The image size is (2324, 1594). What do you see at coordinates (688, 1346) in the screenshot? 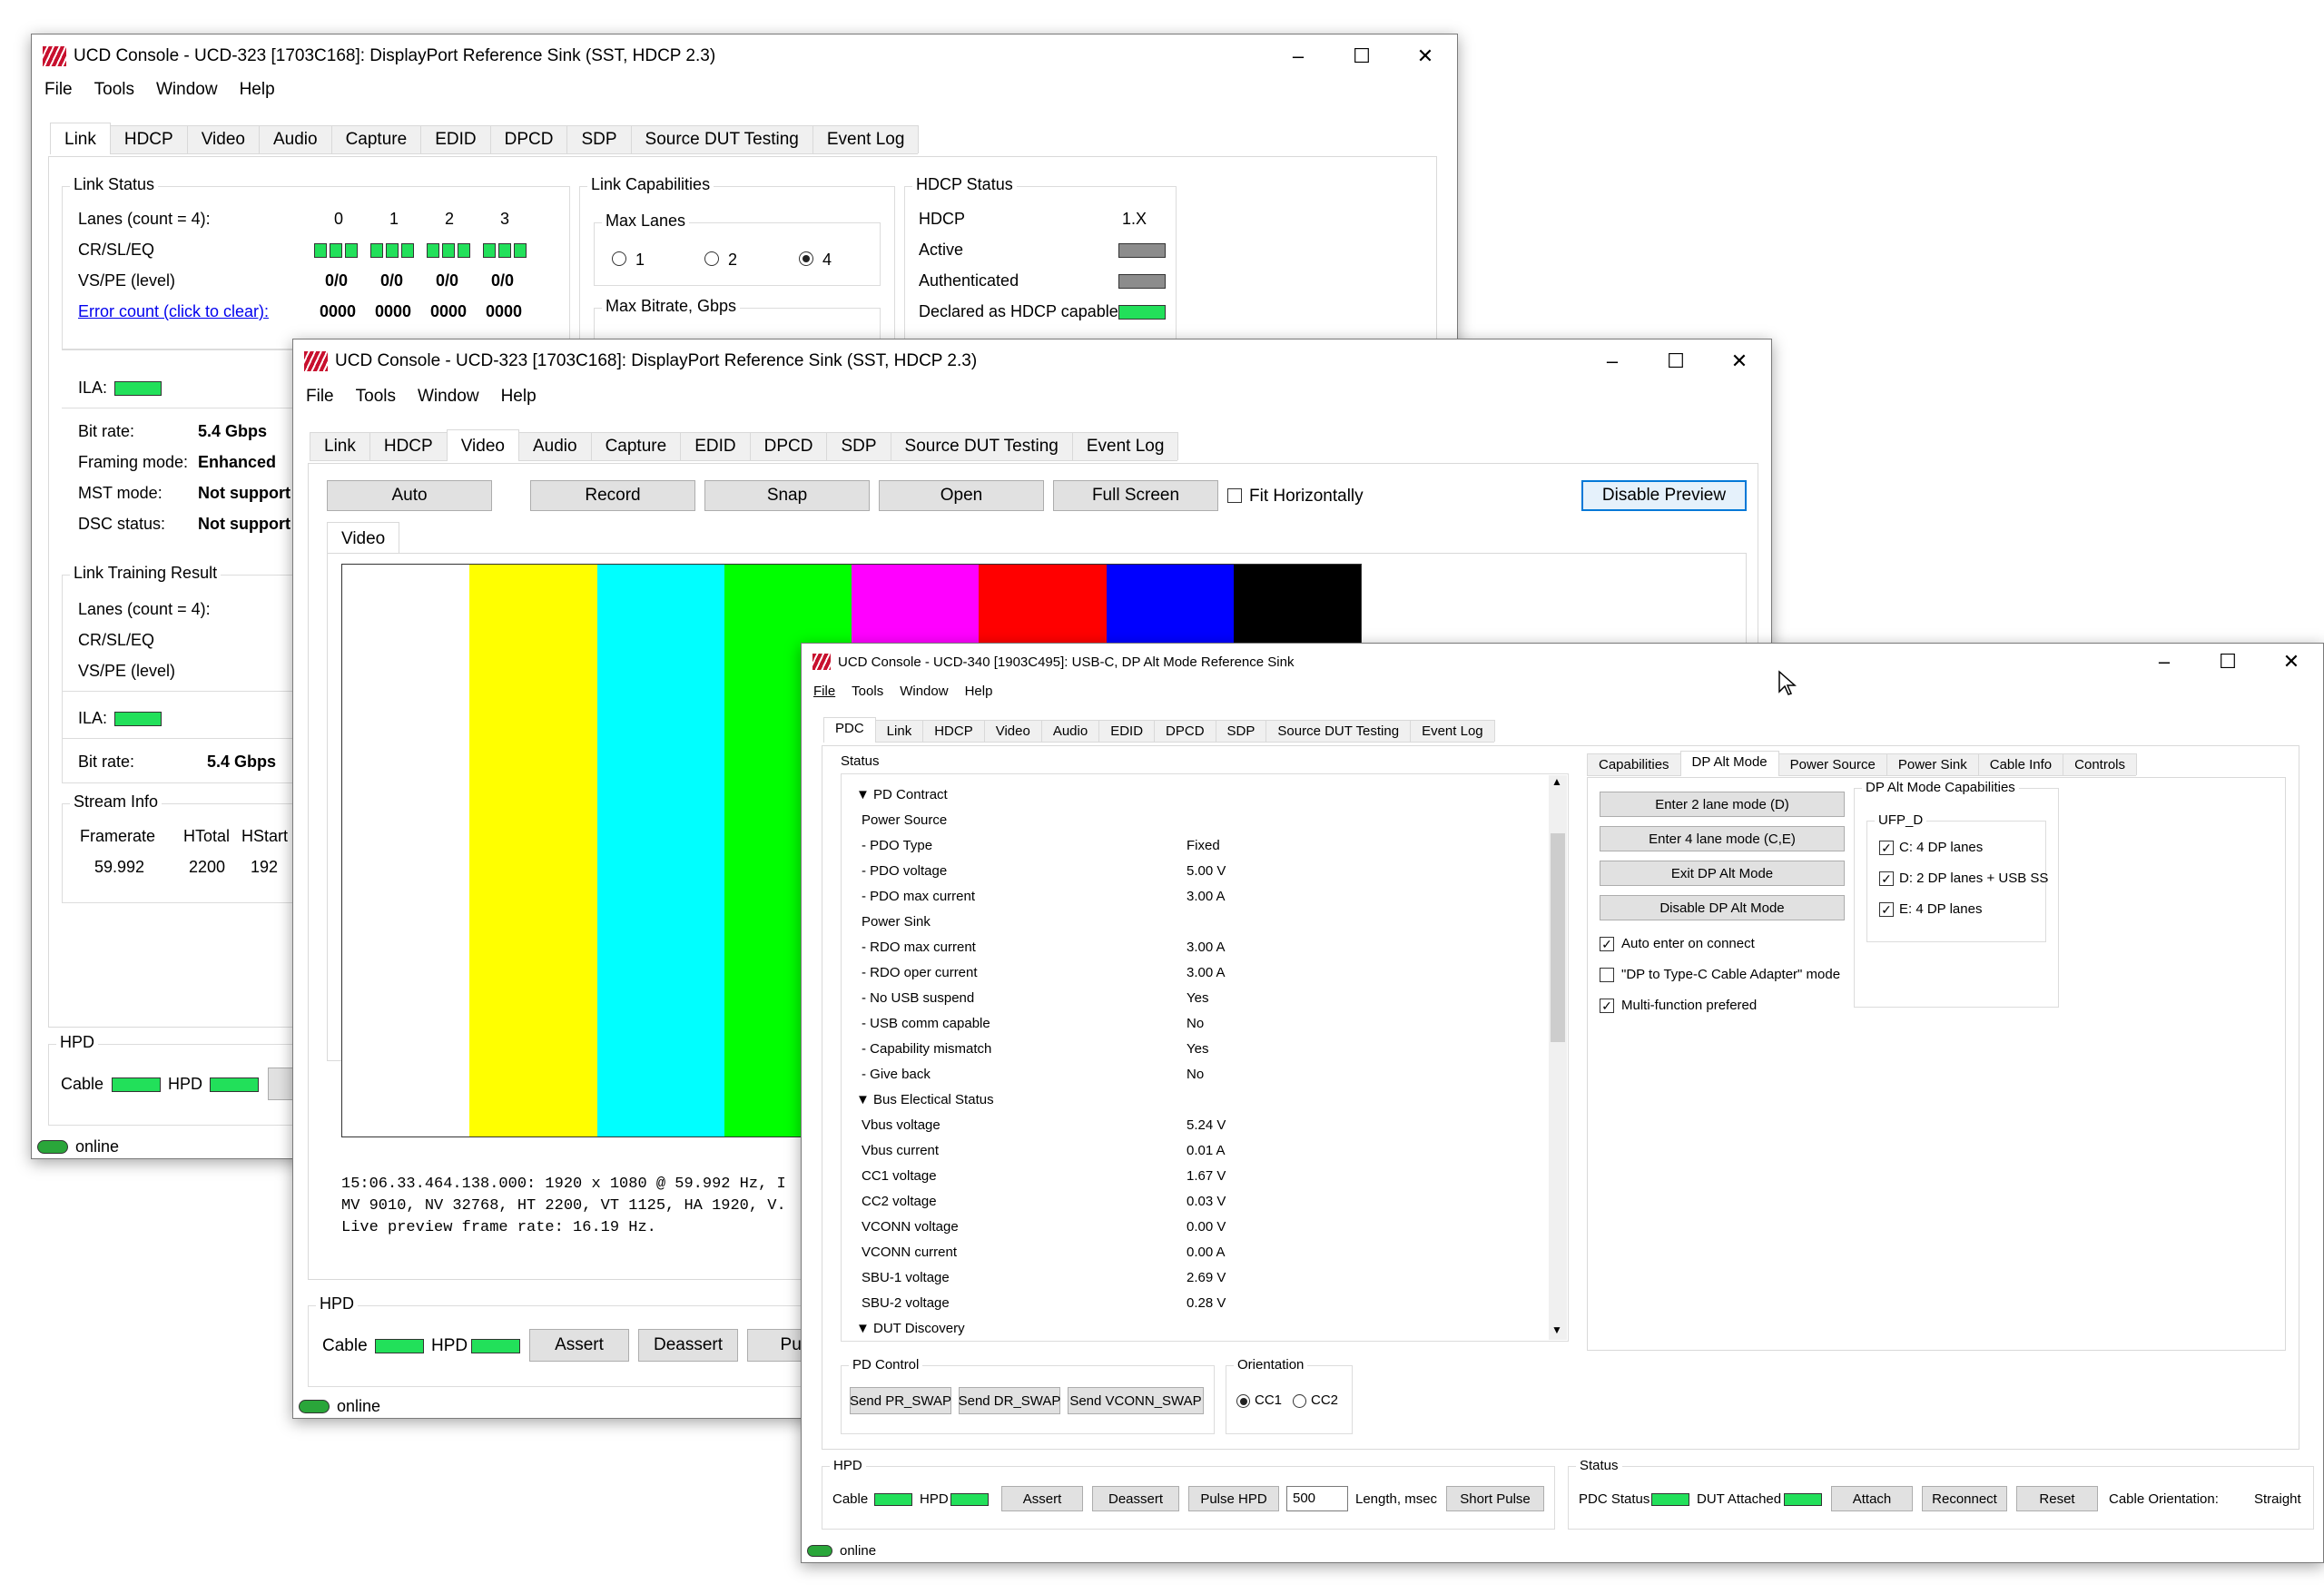
I see `deassert-button: Deassert` at bounding box center [688, 1346].